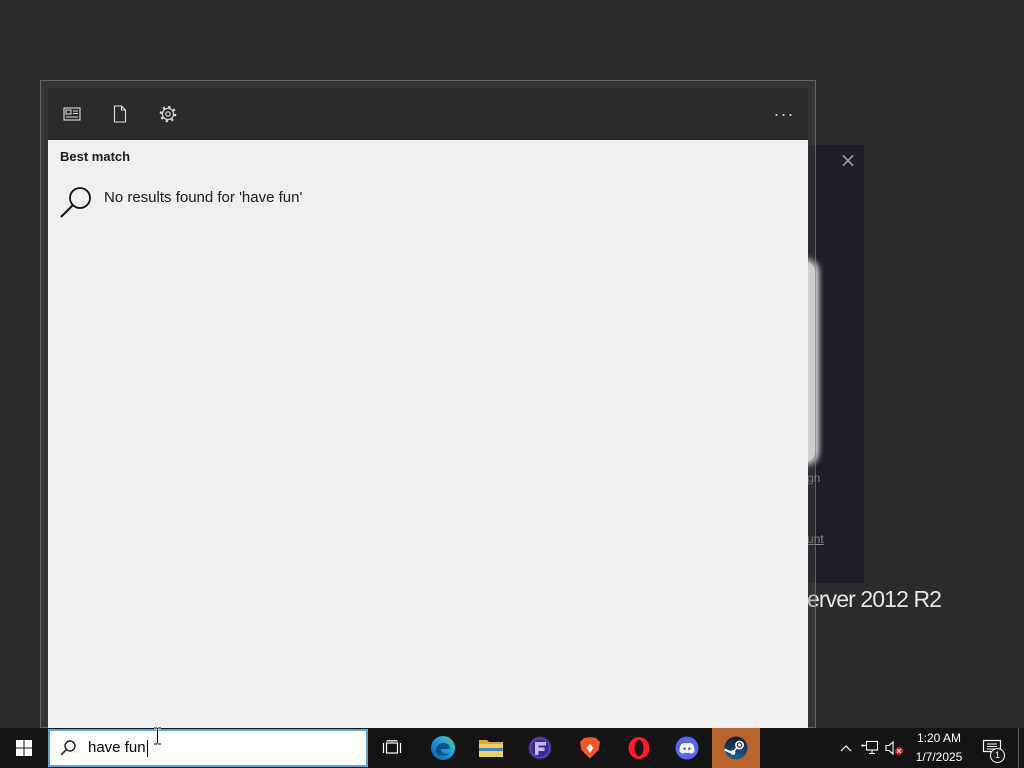 This screenshot has height=768, width=1024. I want to click on task-view-icon, so click(392, 747).